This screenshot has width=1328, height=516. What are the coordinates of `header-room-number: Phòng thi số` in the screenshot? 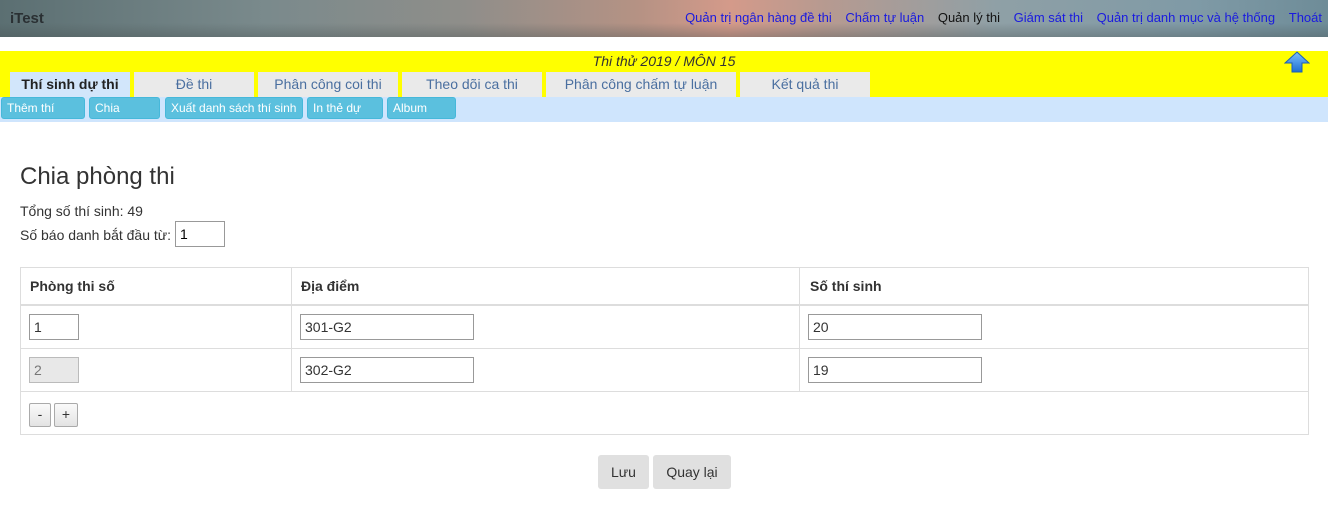 It's located at (72, 286).